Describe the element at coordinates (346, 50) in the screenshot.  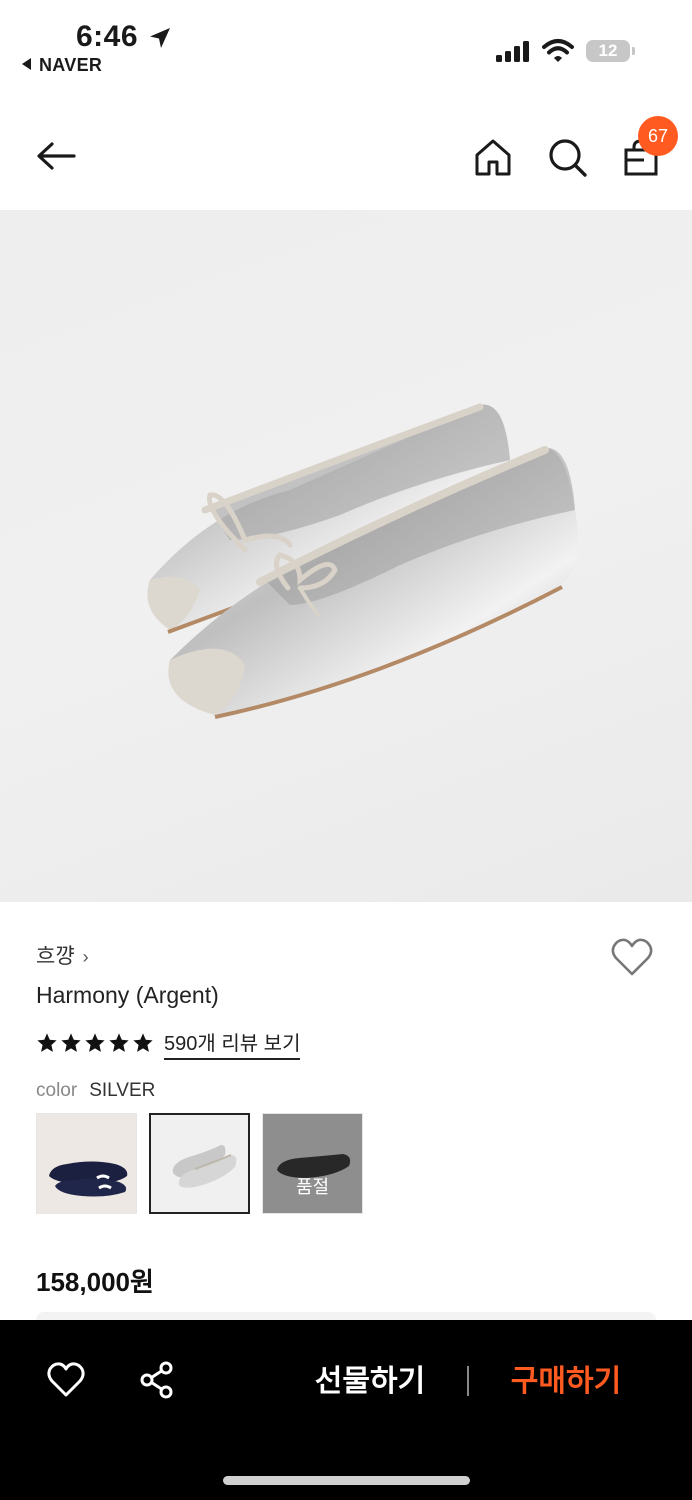
I see `status-bar: 6:46 NAVER 12` at that location.